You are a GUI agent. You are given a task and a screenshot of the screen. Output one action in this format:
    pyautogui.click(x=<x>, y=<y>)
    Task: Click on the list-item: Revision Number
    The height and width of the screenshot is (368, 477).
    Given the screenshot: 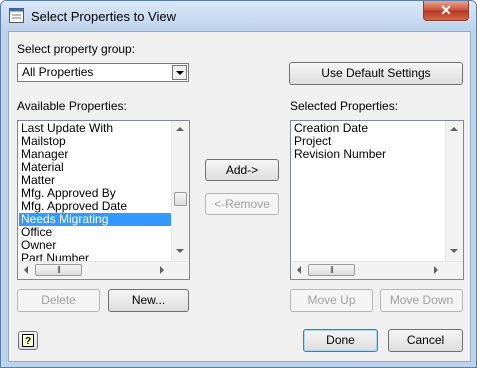 What is the action you would take?
    pyautogui.click(x=339, y=154)
    